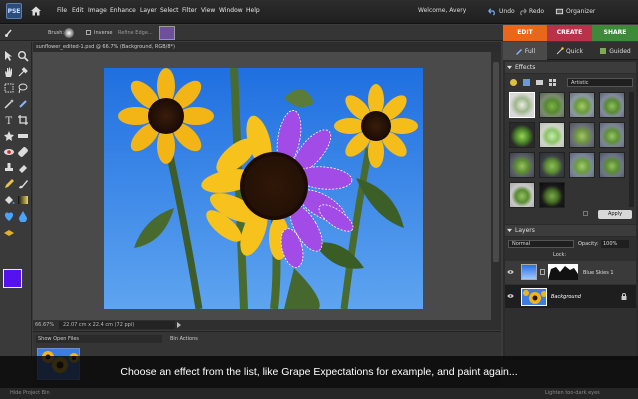 Image resolution: width=638 pixels, height=399 pixels. What do you see at coordinates (541, 244) in the screenshot?
I see `blend-mode-dropdown: Normal` at bounding box center [541, 244].